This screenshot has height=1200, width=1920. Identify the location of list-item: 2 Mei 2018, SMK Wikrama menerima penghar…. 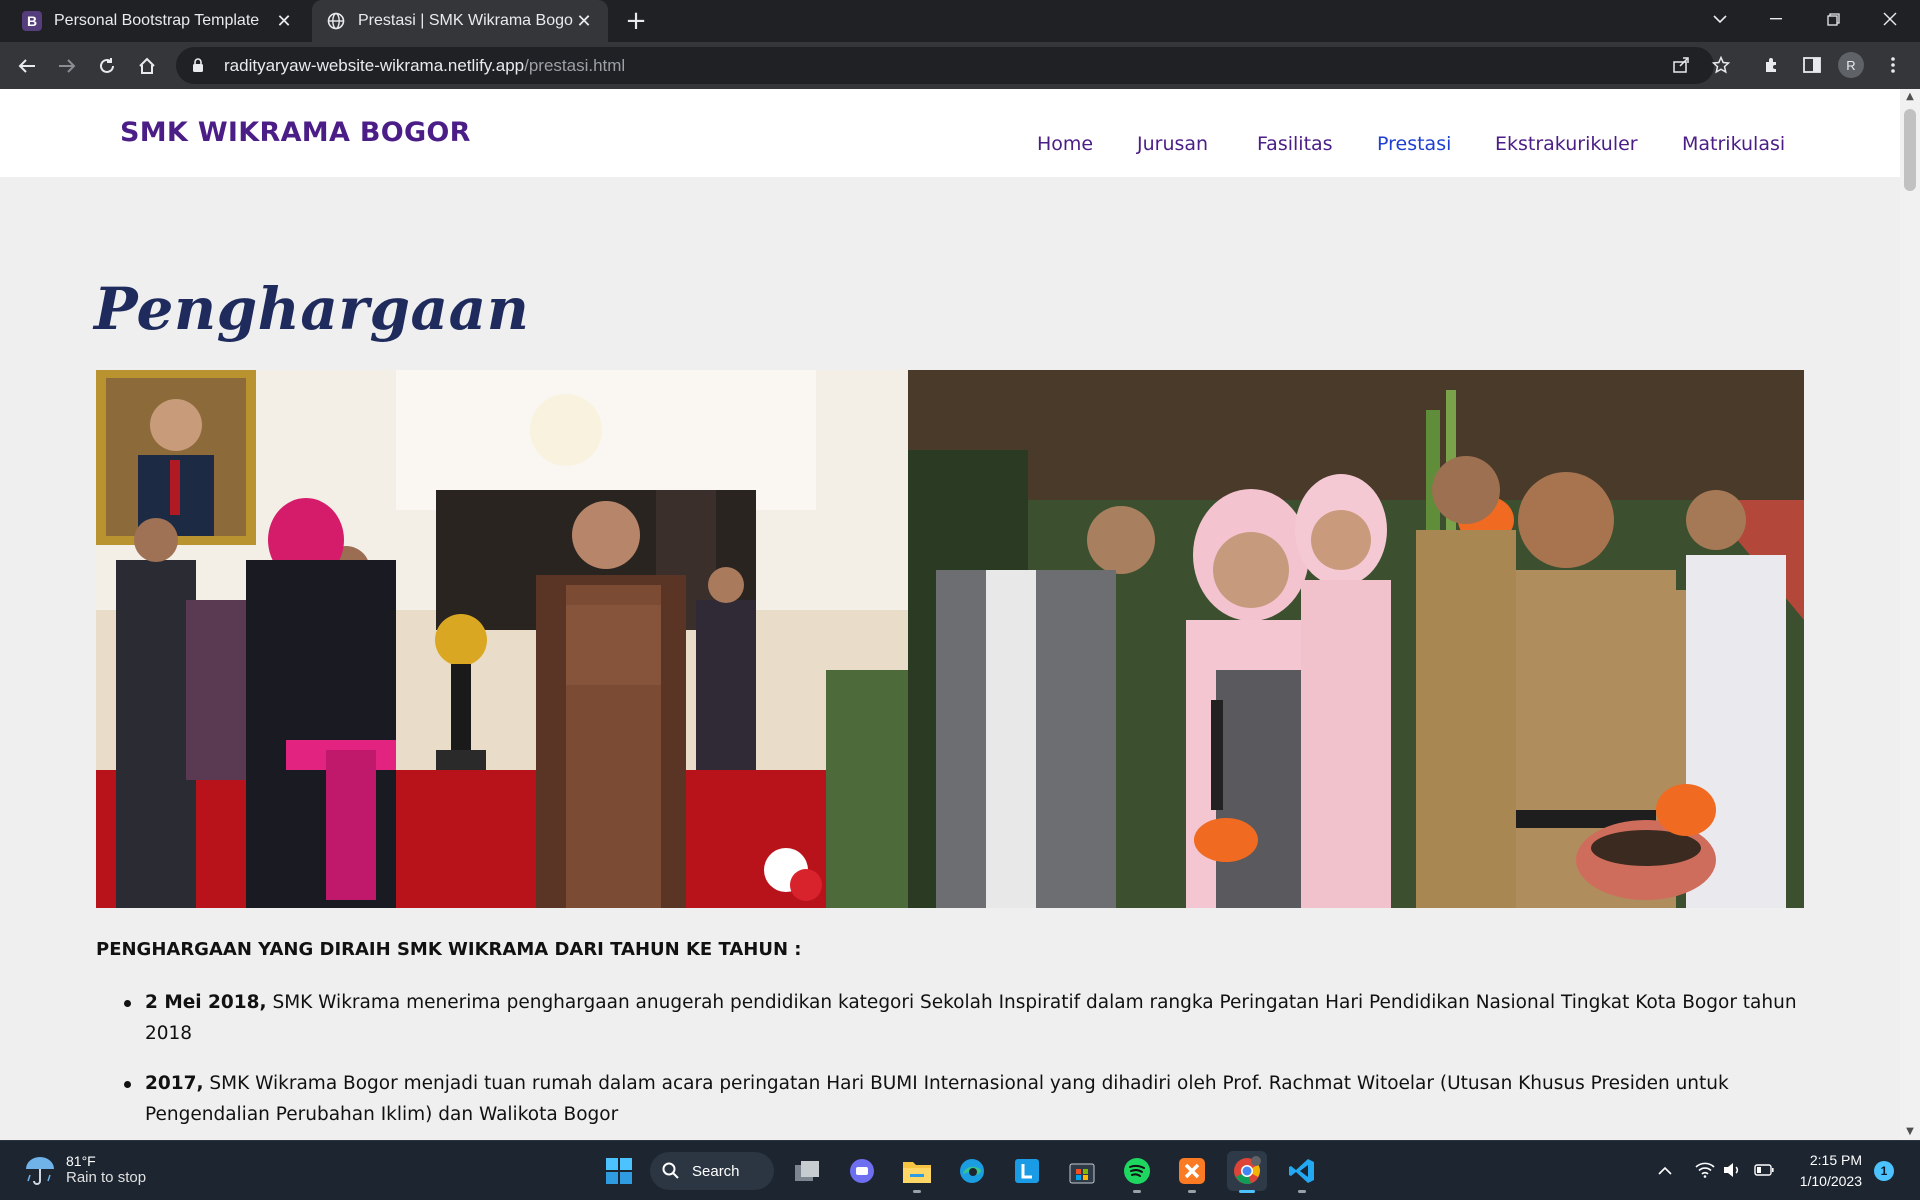
(951, 1018).